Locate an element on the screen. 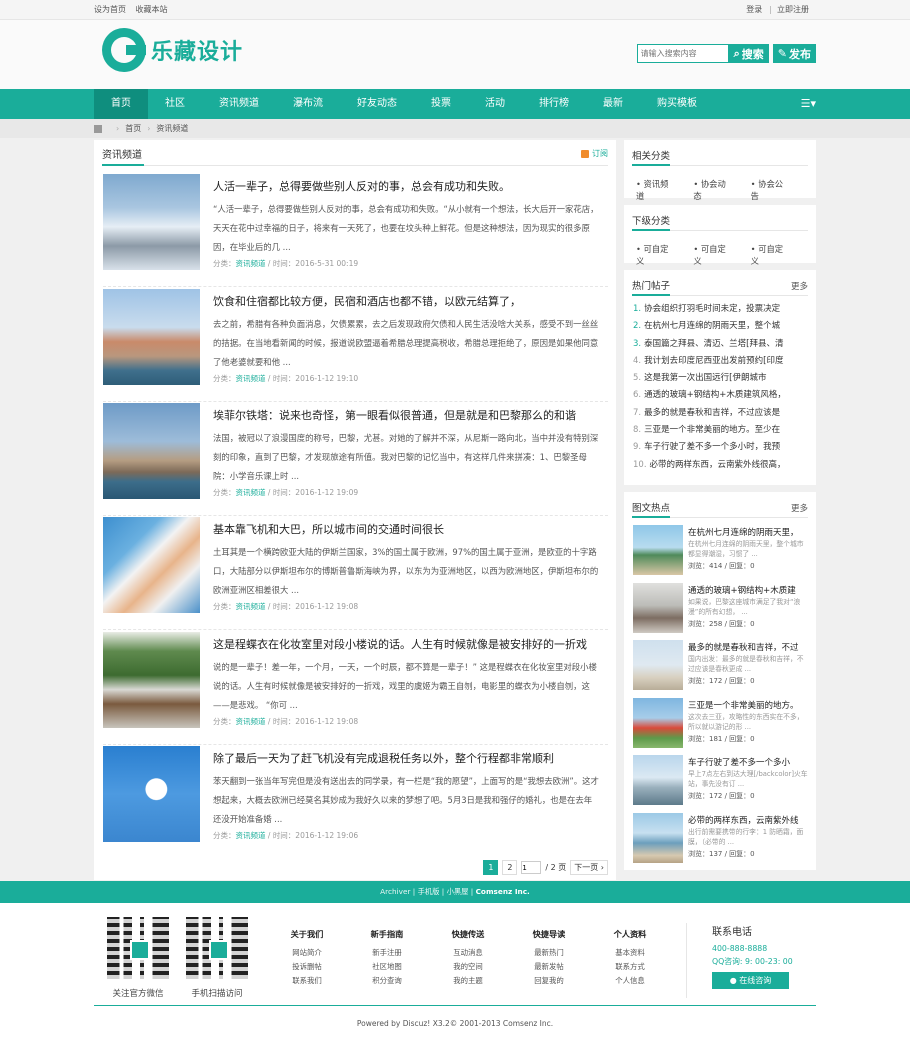 Image resolution: width=910 pixels, height=1044 pixels. article-title: 人活一辈子，总得要做些别人反对的事，总会有成功和失败。 is located at coordinates (406, 186).